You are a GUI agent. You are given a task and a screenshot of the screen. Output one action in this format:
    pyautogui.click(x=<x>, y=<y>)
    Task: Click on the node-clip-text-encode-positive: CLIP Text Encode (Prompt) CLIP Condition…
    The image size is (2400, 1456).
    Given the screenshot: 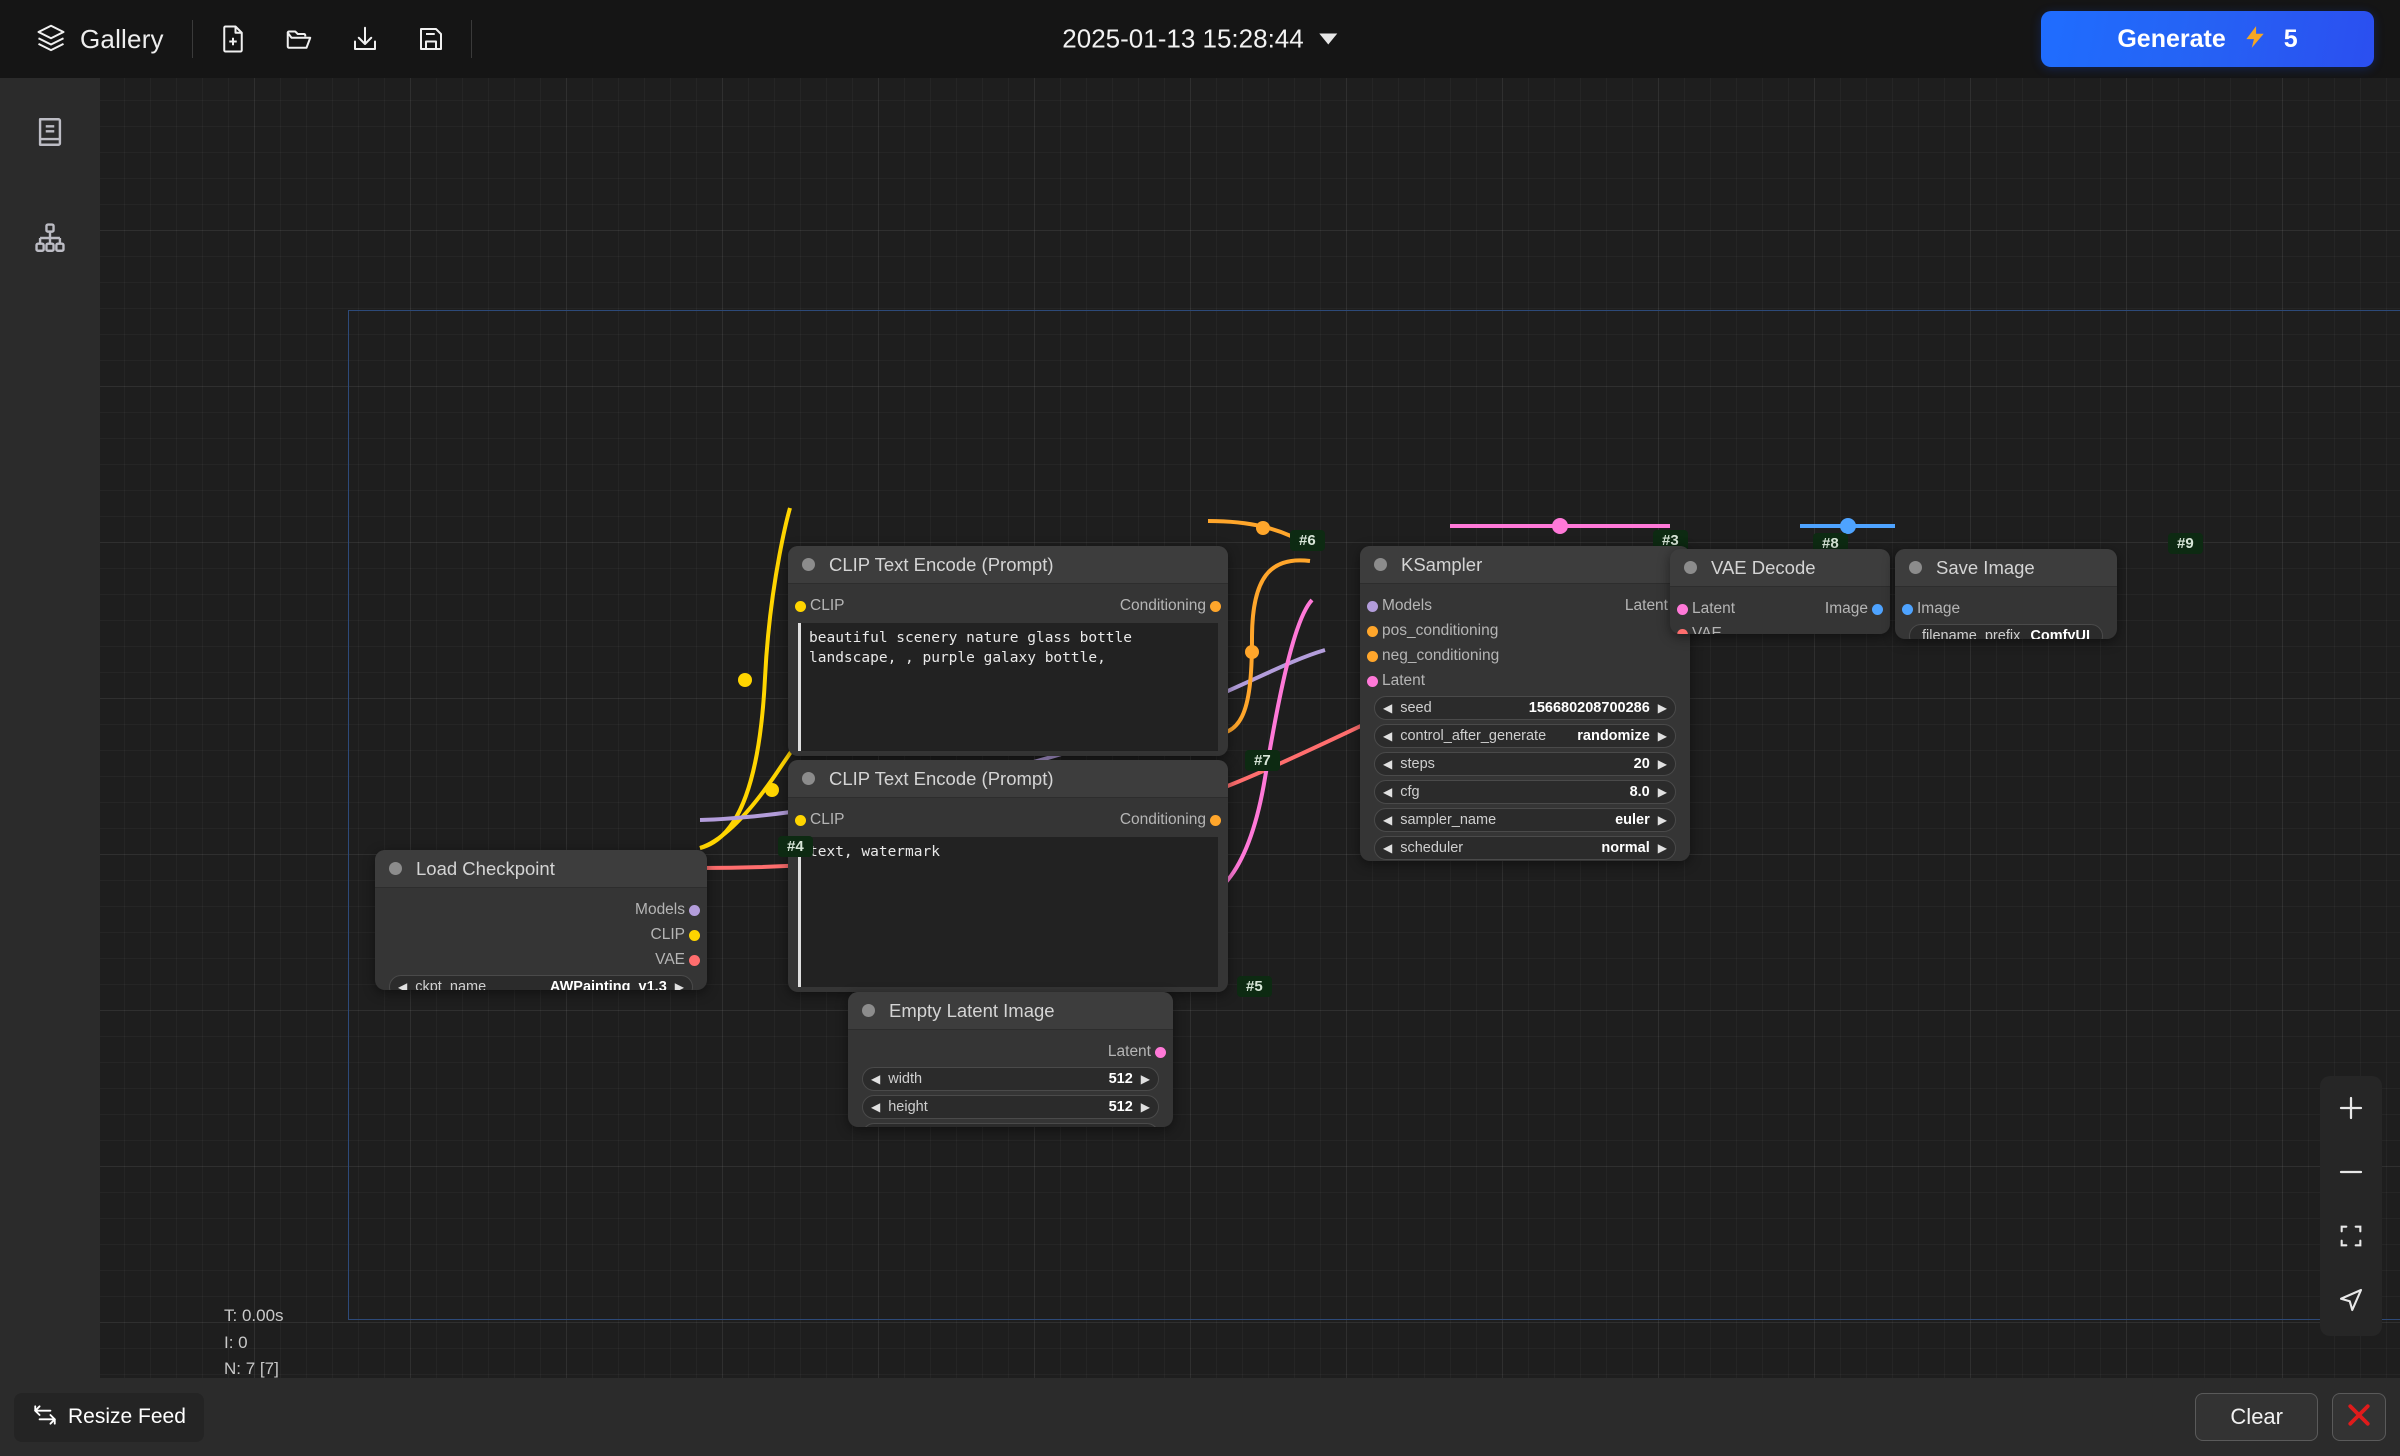 What is the action you would take?
    pyautogui.click(x=1008, y=651)
    